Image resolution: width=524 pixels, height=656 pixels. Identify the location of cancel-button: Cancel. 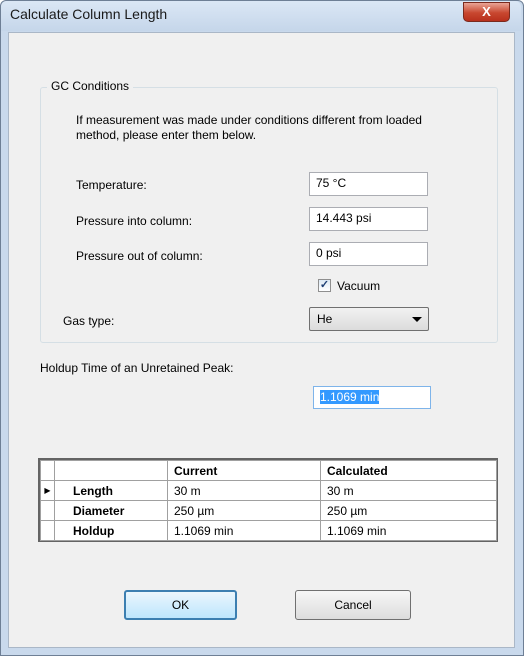
(353, 605).